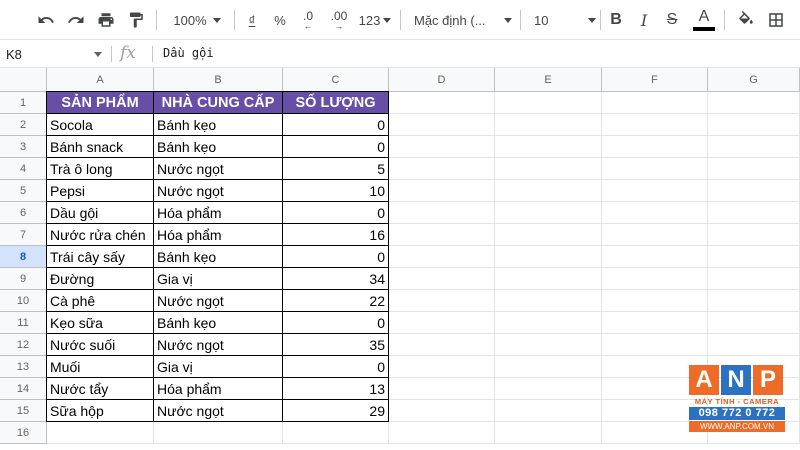 This screenshot has height=450, width=800. Describe the element at coordinates (218, 213) in the screenshot. I see `supplier-cell: Hóa phẩm` at that location.